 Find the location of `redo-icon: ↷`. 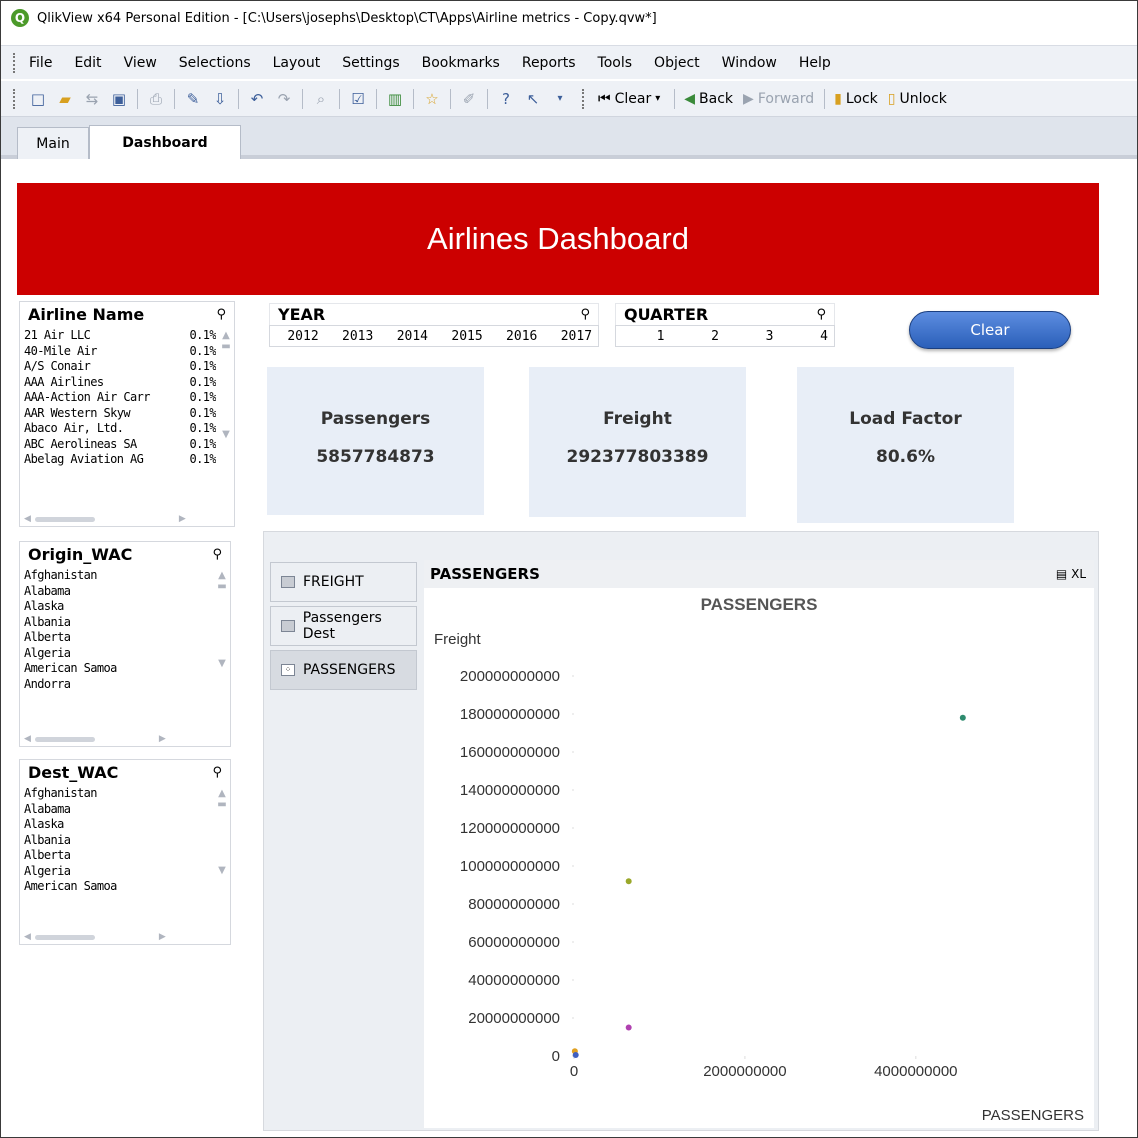

redo-icon: ↷ is located at coordinates (284, 99).